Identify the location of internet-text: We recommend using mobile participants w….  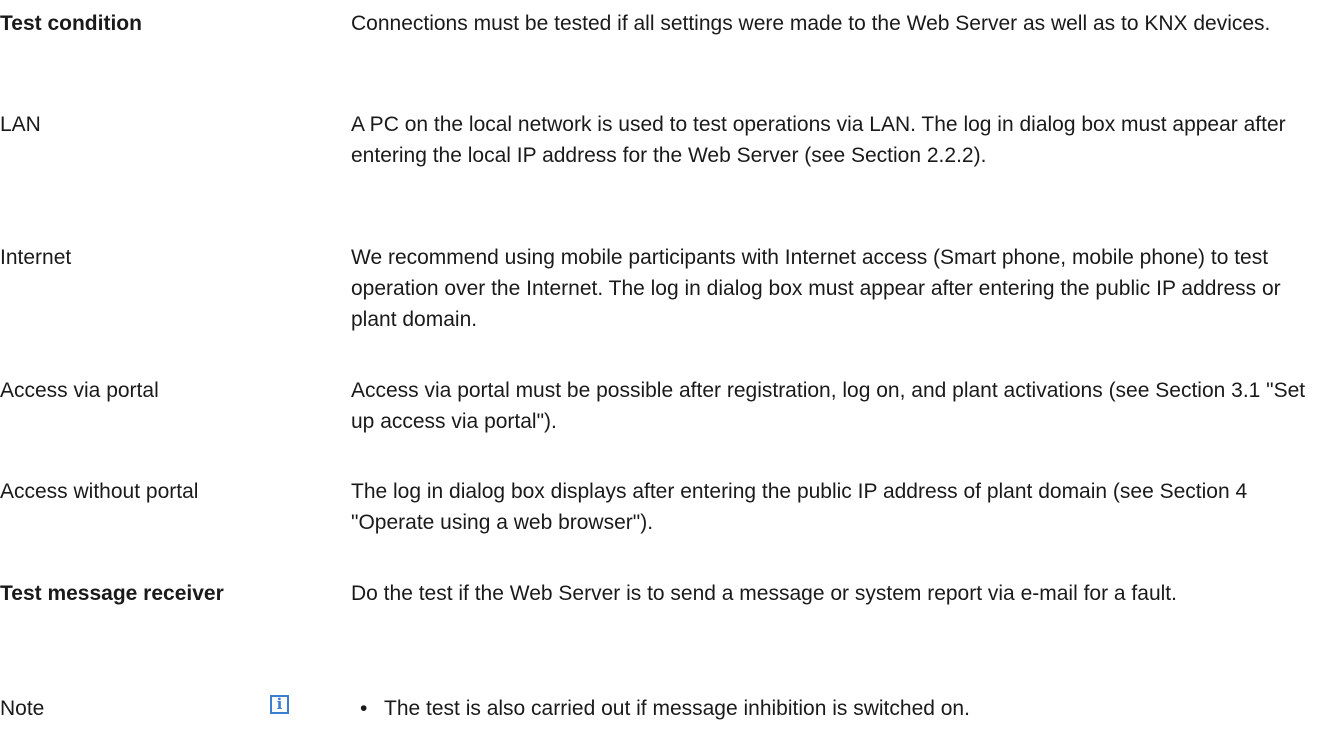
(816, 288).